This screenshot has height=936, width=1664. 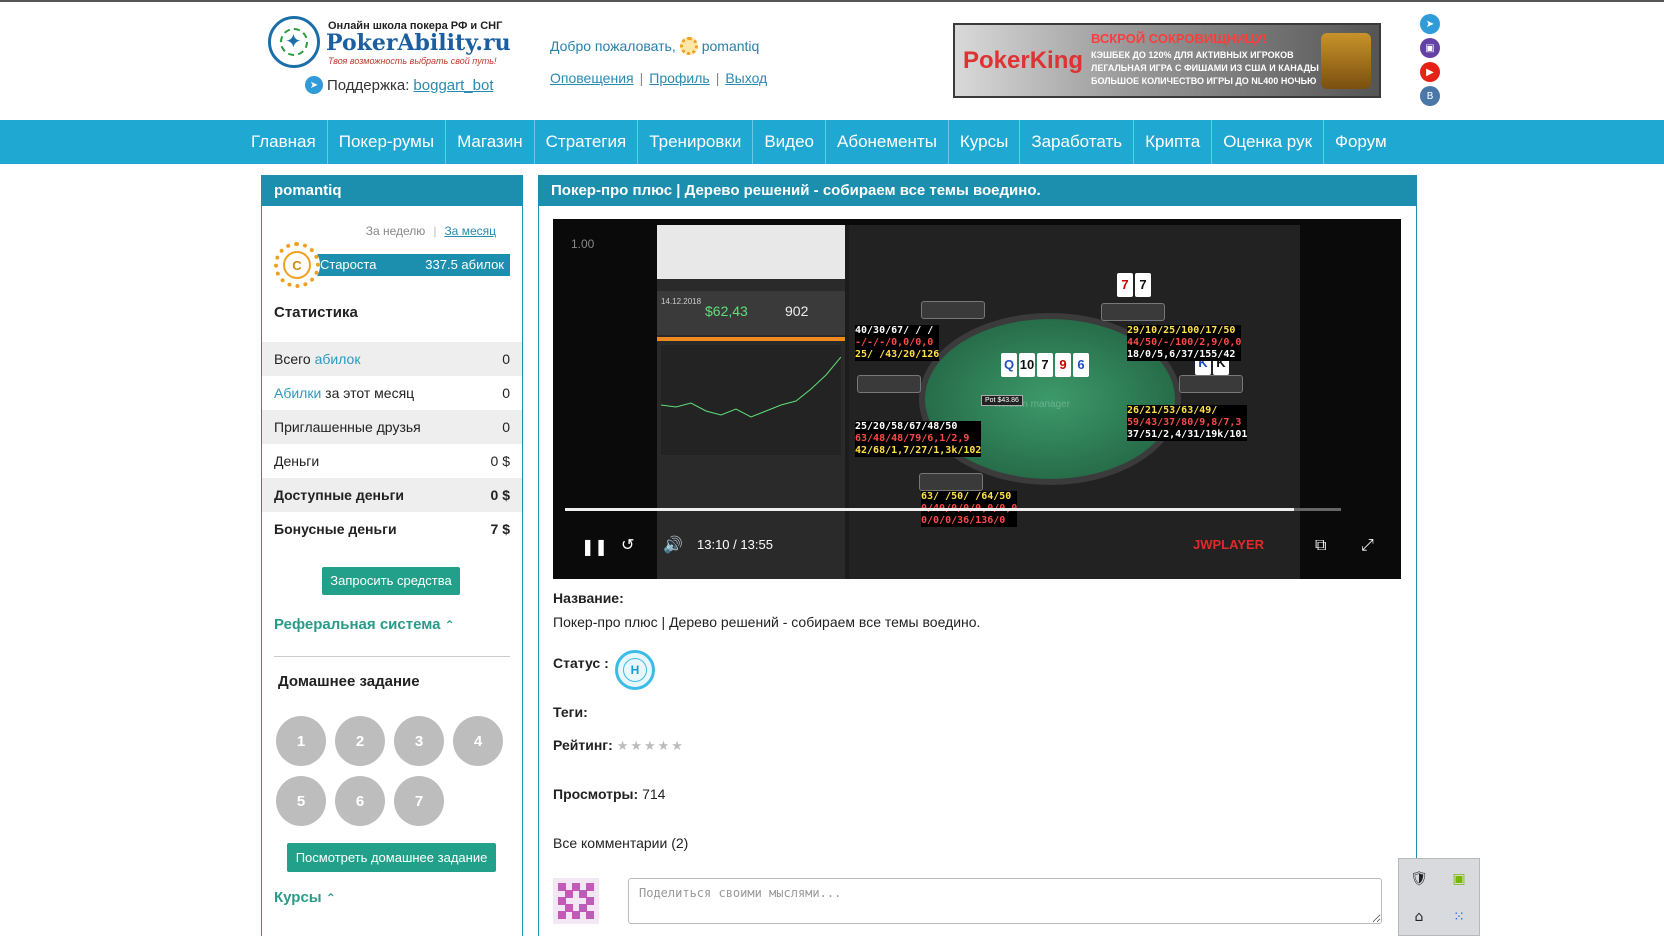 I want to click on identicon, so click(x=576, y=901).